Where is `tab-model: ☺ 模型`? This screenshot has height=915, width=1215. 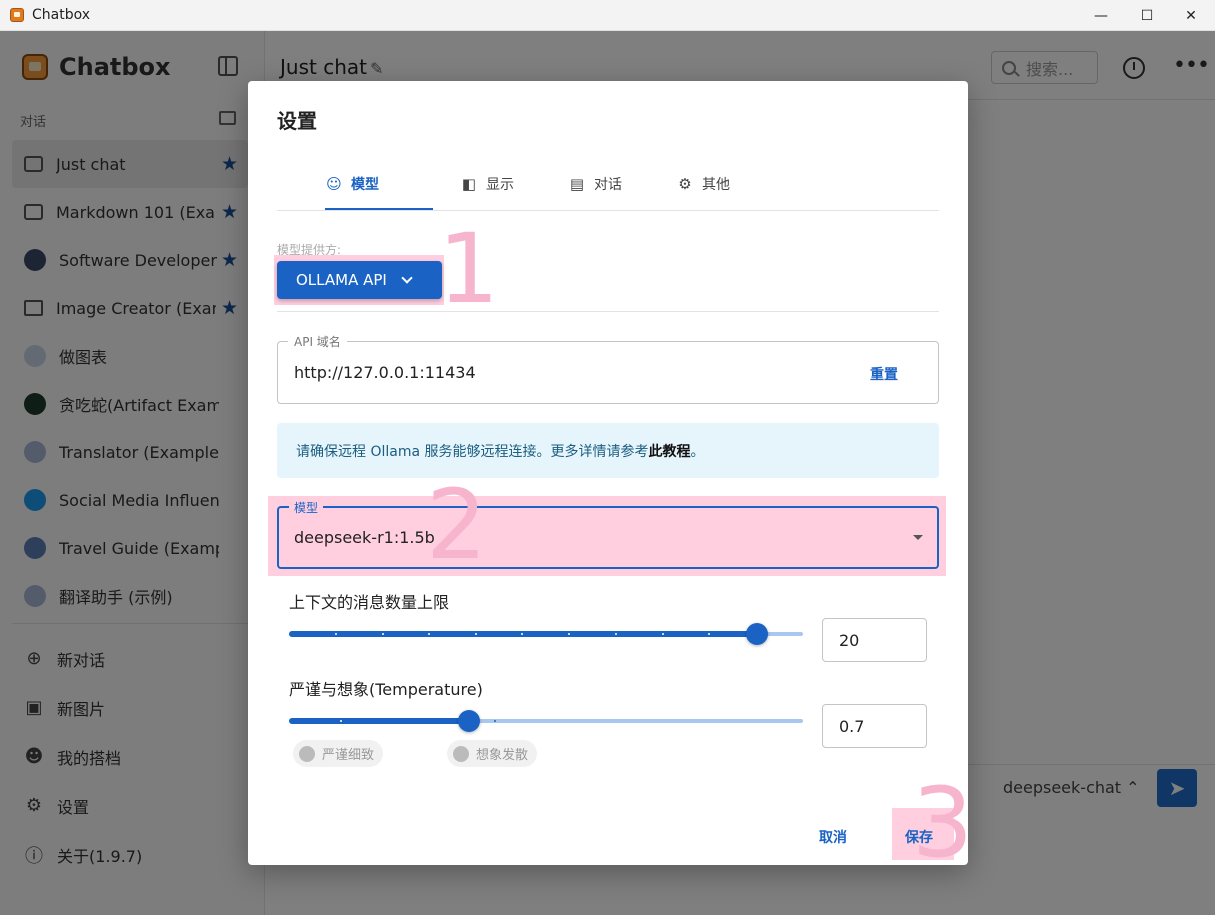
tab-model: ☺ 模型 is located at coordinates (352, 183).